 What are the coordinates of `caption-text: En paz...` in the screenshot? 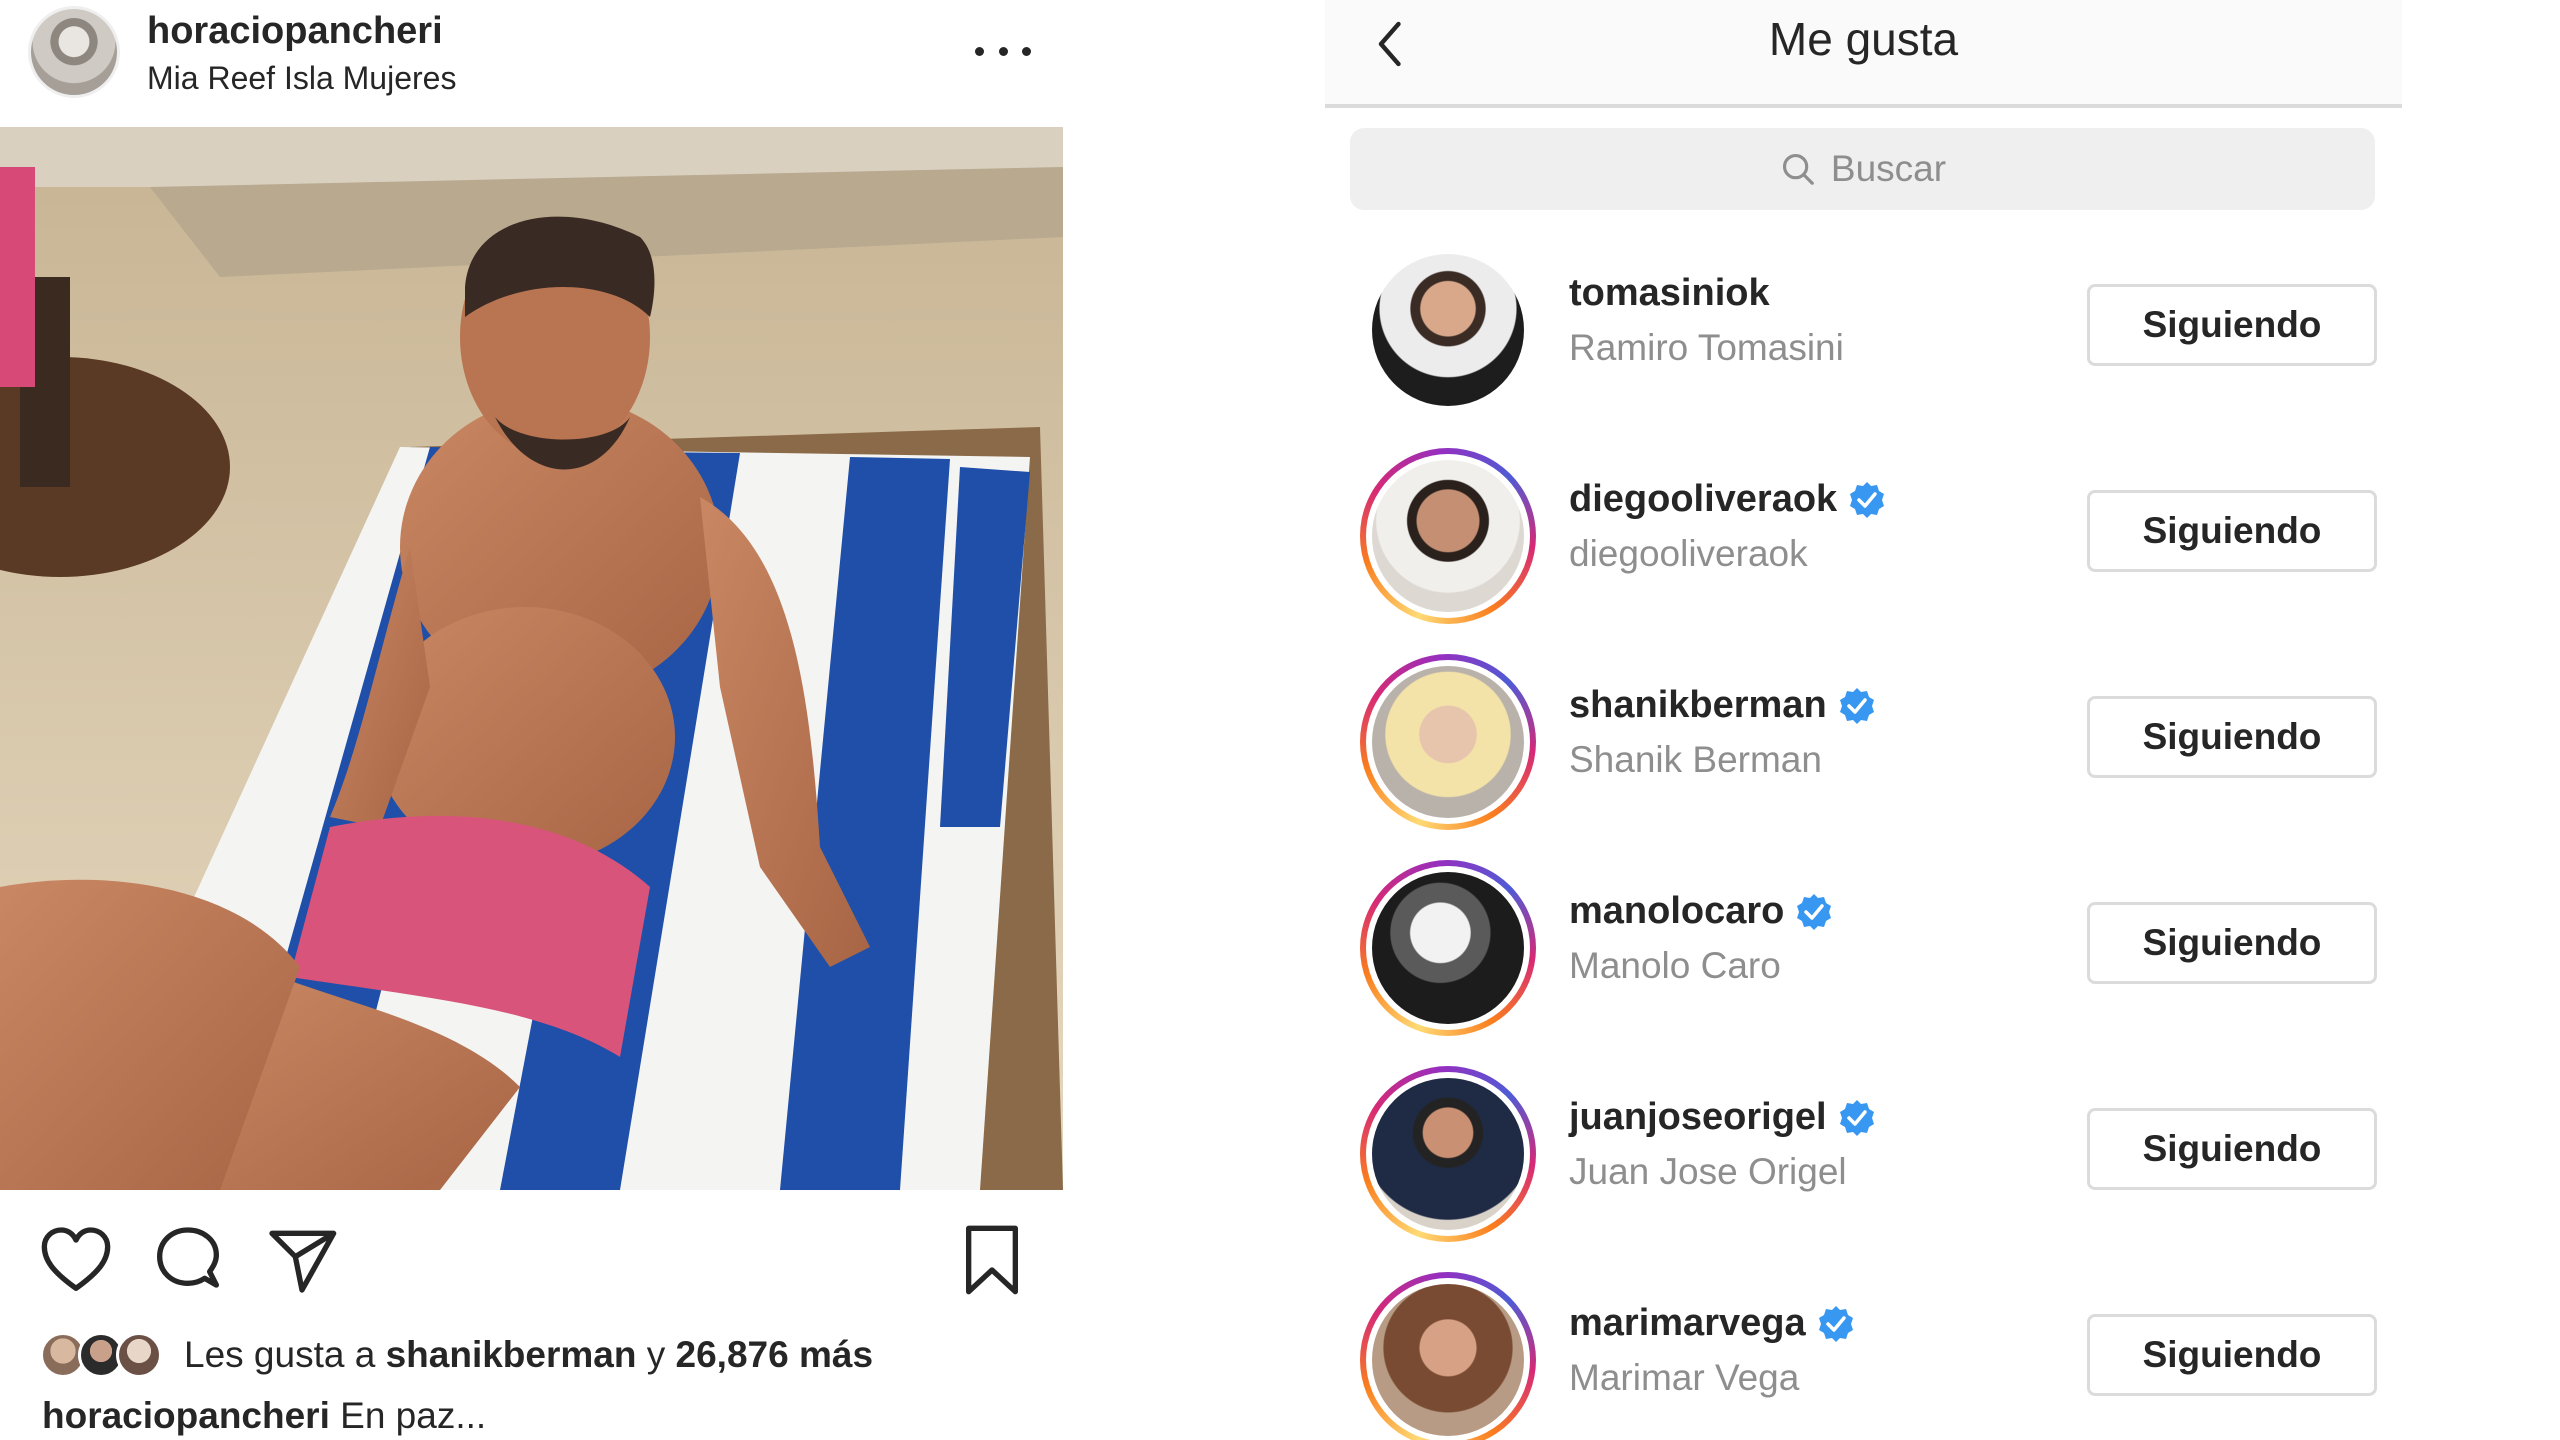 It's located at (408, 1415).